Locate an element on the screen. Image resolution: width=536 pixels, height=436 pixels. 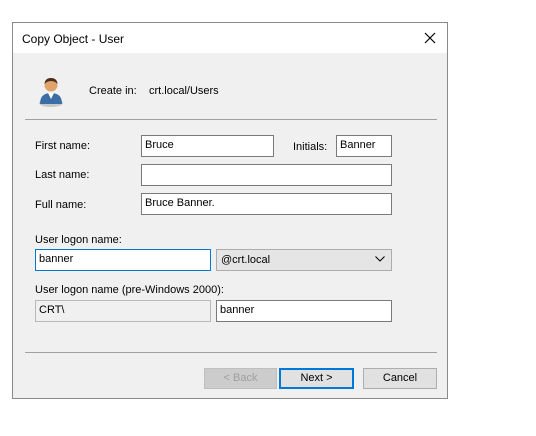
user-icon is located at coordinates (51, 92).